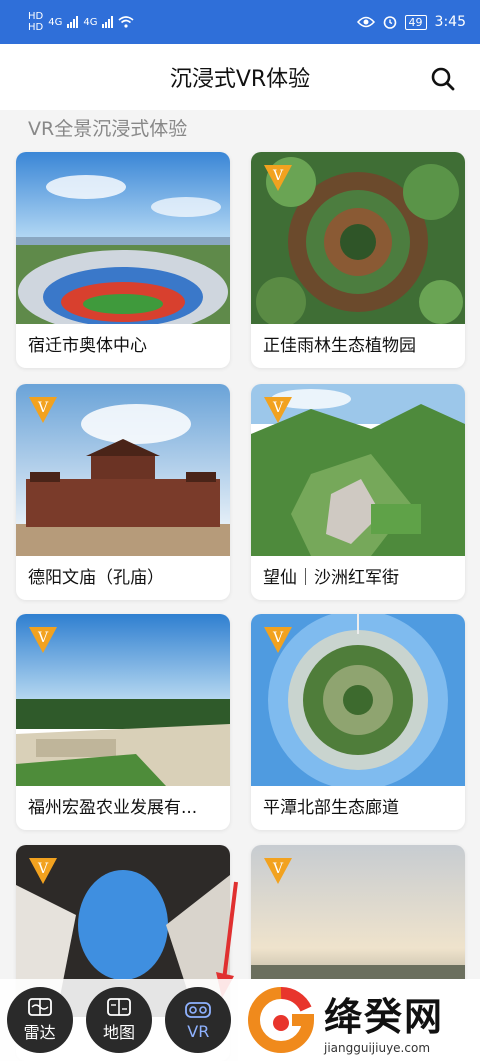 Image resolution: width=480 pixels, height=1061 pixels. I want to click on status-left: HD HD 4G 4G, so click(81, 22).